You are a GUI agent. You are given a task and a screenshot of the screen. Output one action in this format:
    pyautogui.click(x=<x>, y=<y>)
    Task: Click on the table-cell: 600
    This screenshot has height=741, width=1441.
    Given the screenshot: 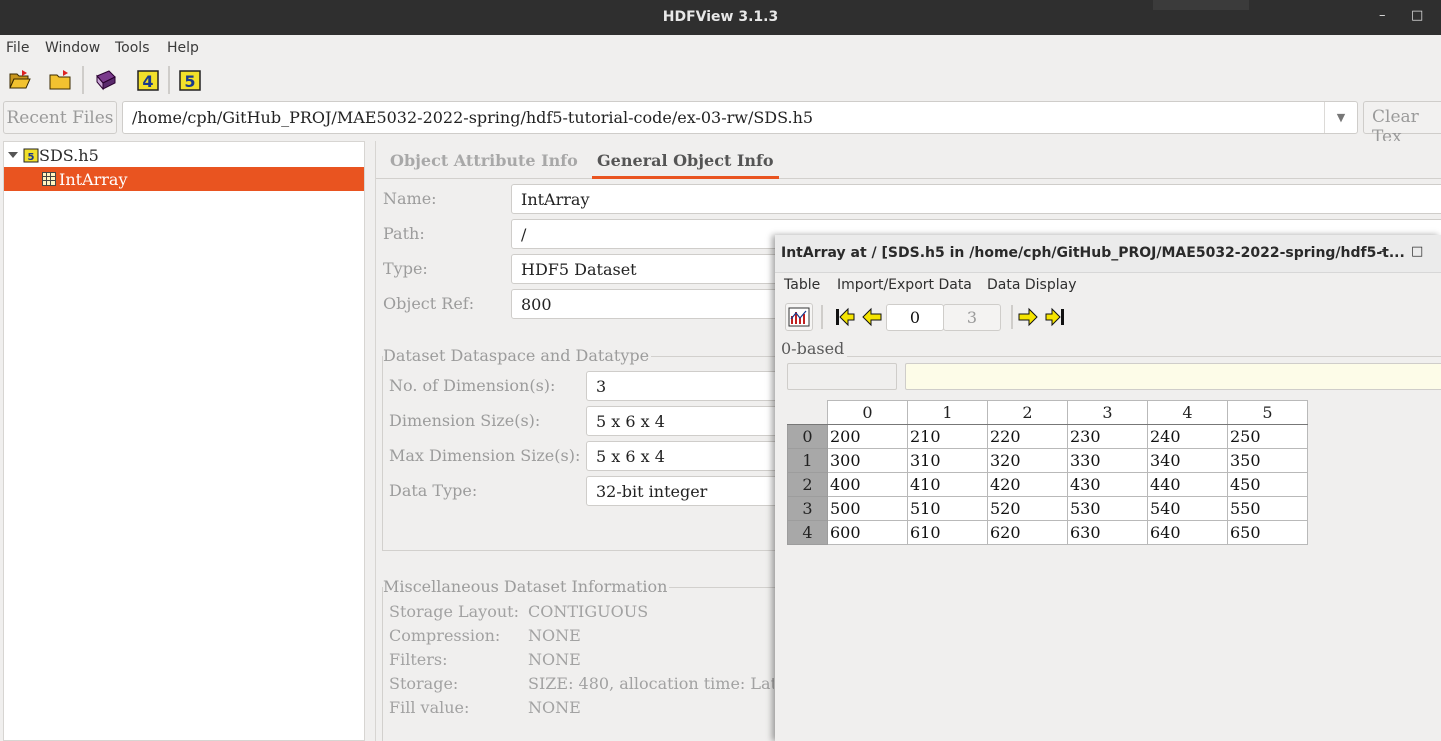 What is the action you would take?
    pyautogui.click(x=867, y=532)
    